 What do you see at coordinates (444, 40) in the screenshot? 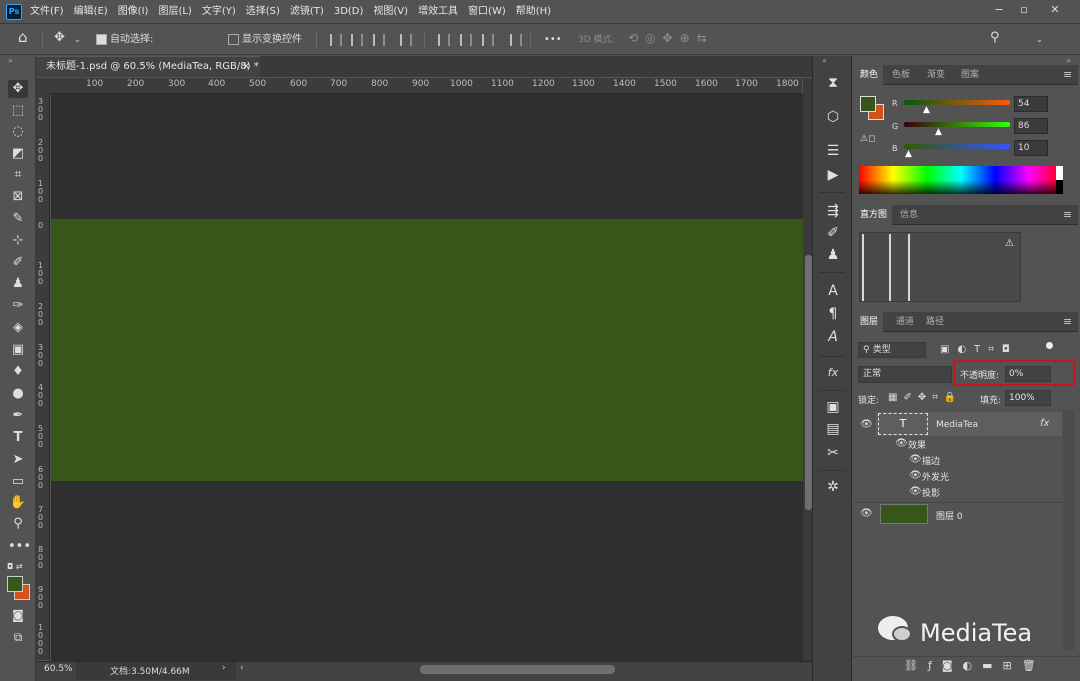
I see `align-top-icon` at bounding box center [444, 40].